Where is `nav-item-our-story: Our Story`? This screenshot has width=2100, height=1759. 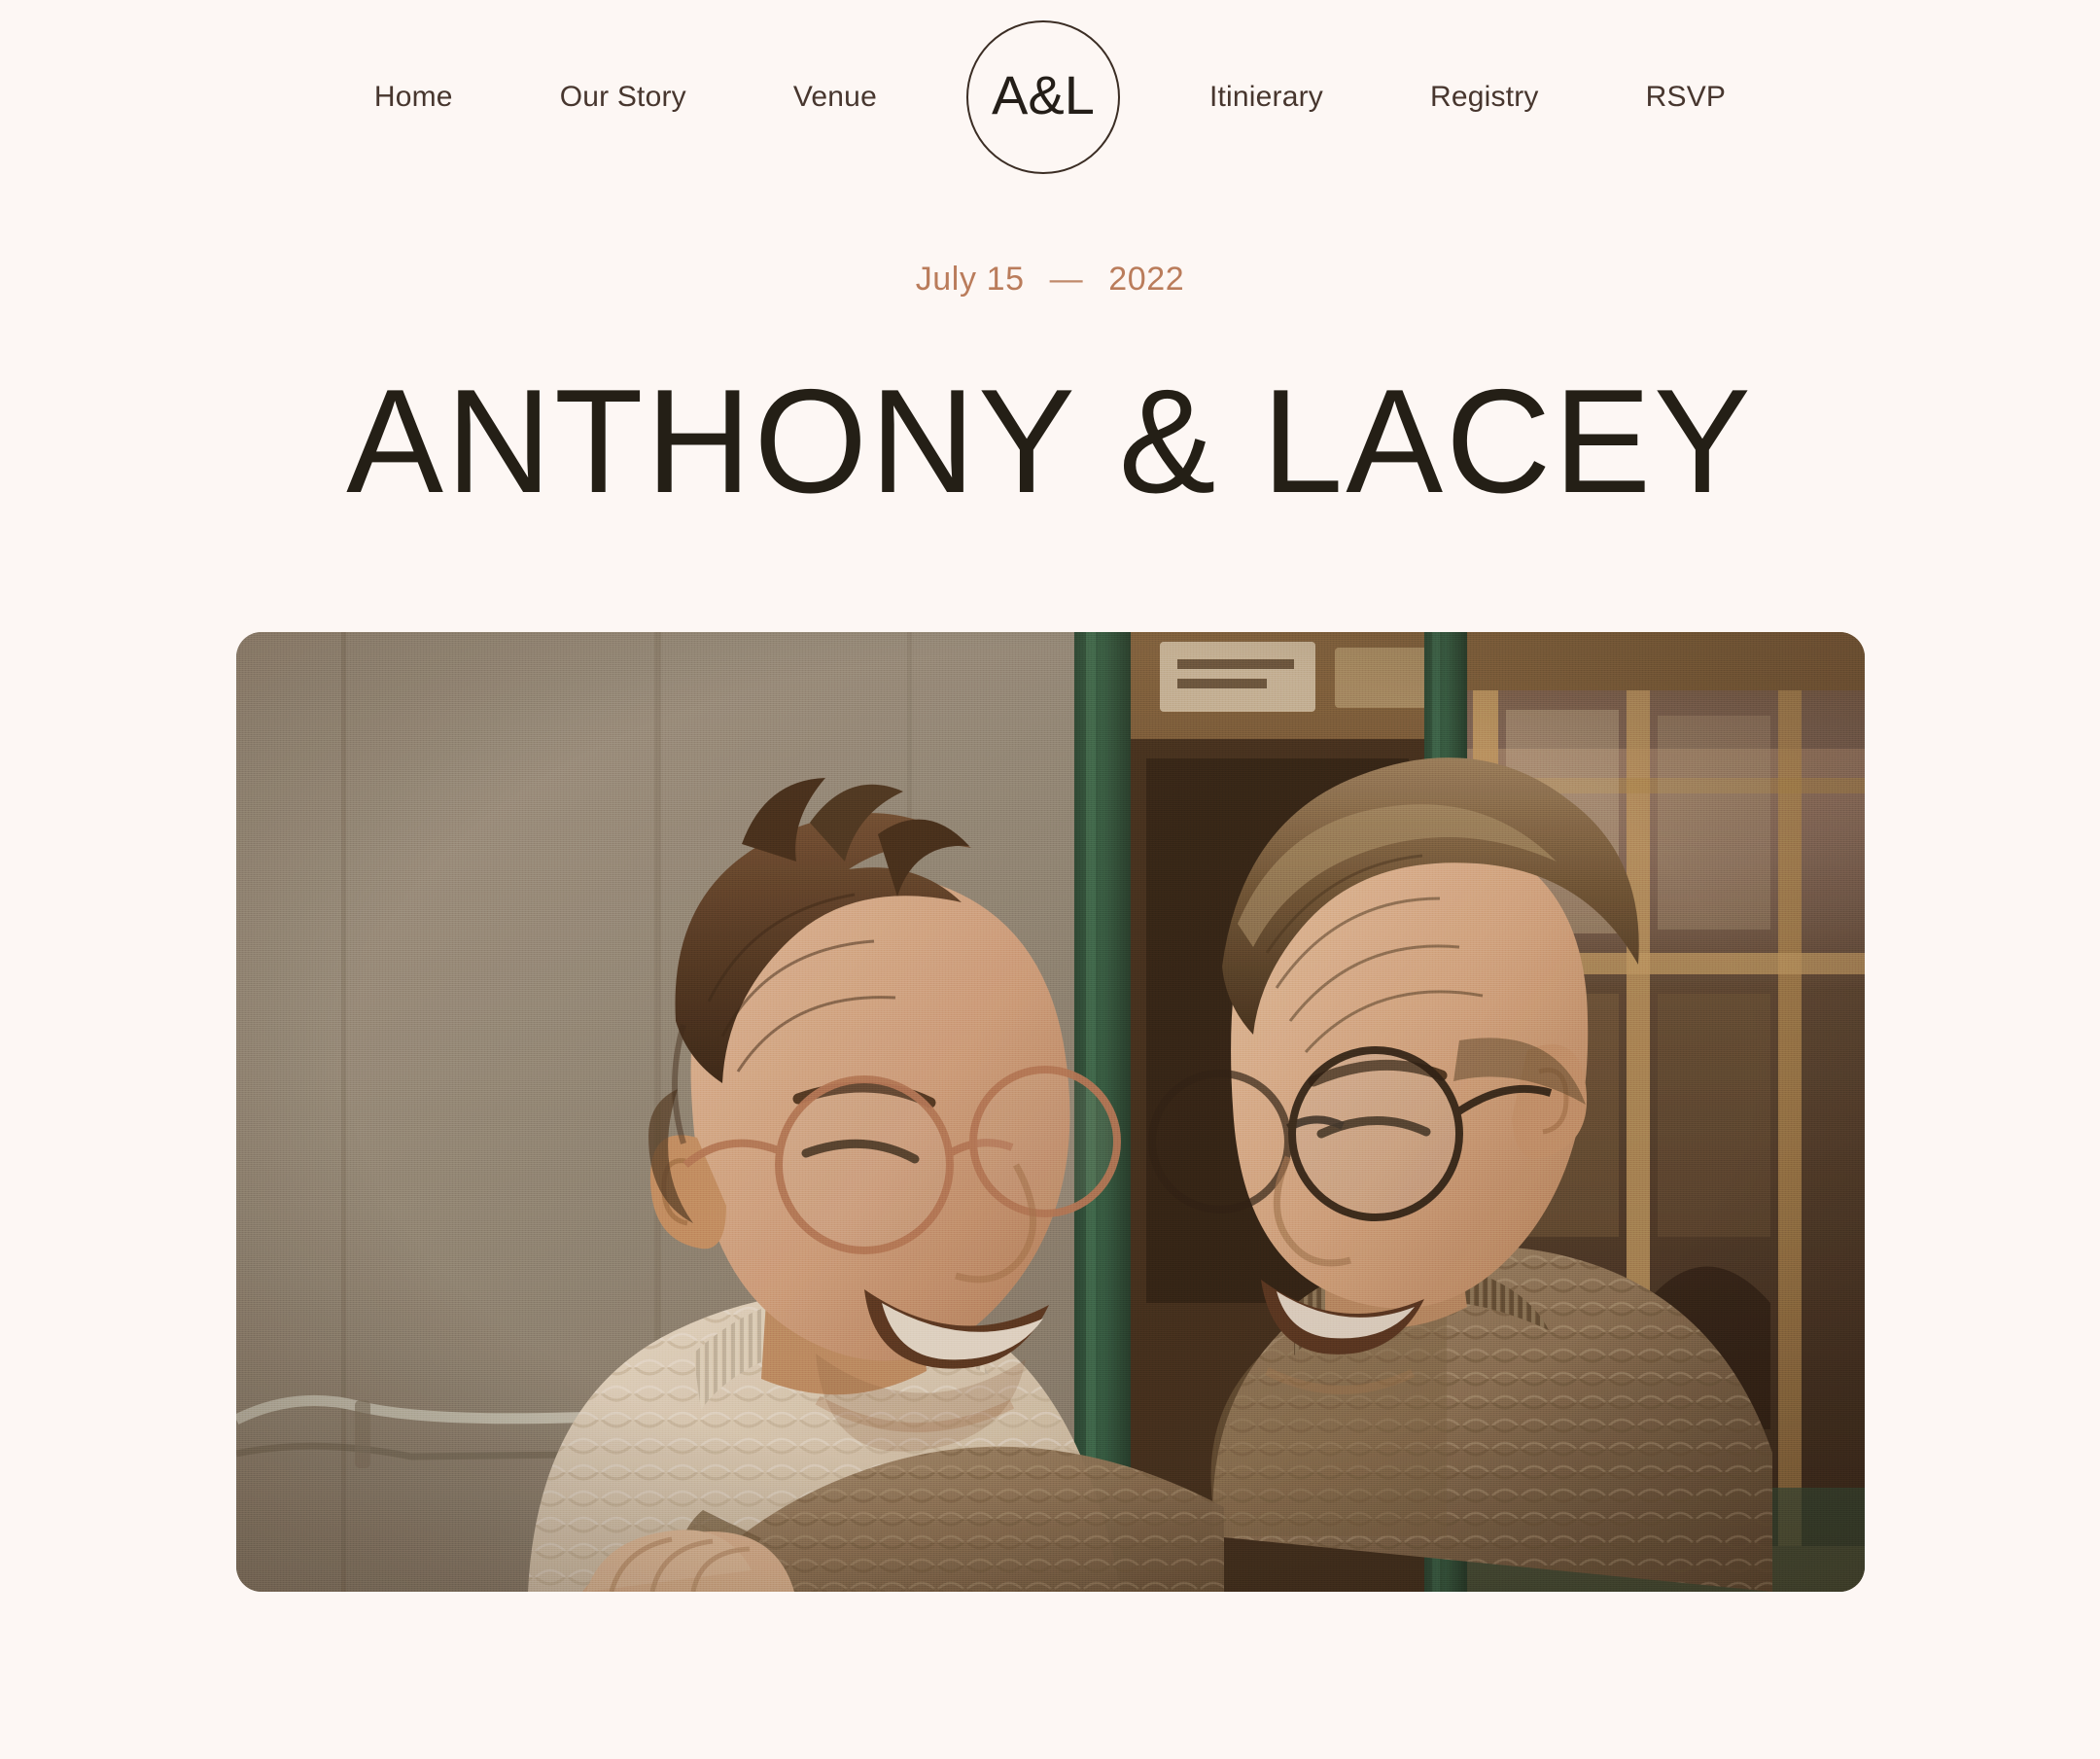
nav-item-our-story: Our Story is located at coordinates (623, 97).